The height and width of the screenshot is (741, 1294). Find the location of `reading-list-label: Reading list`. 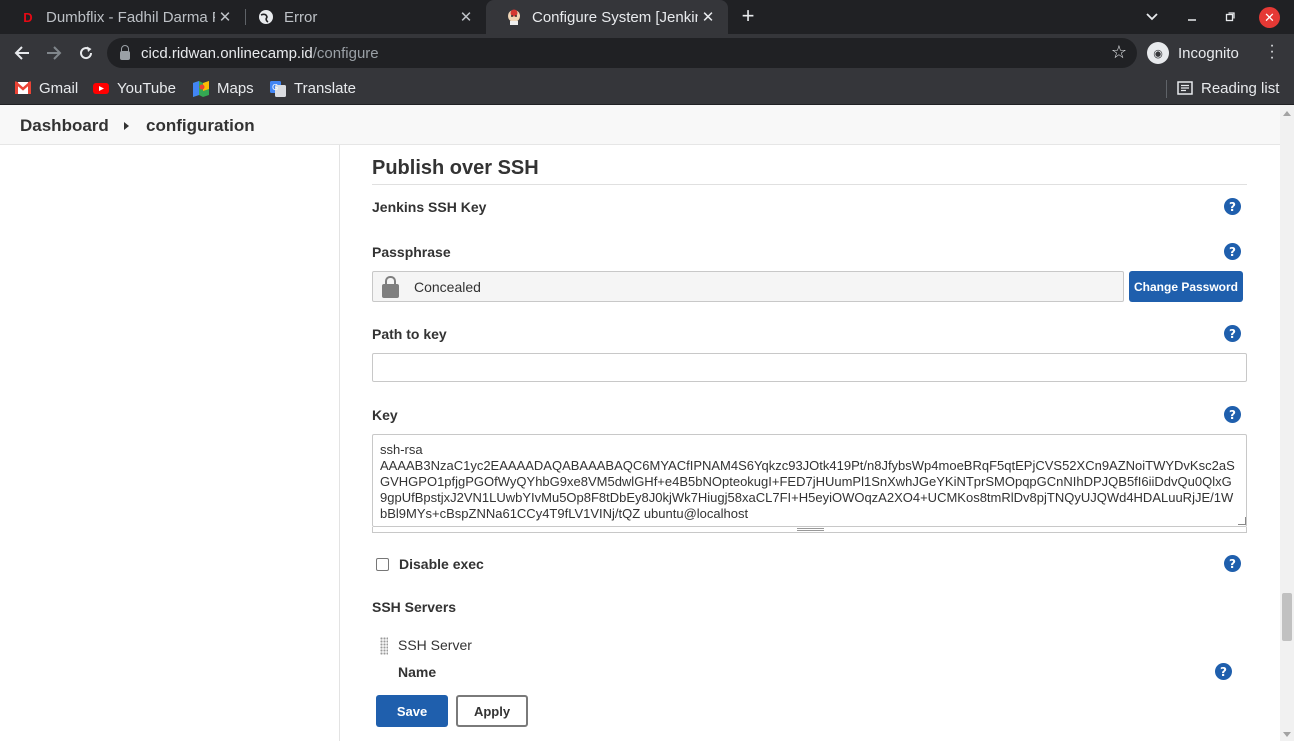

reading-list-label: Reading list is located at coordinates (1240, 88).